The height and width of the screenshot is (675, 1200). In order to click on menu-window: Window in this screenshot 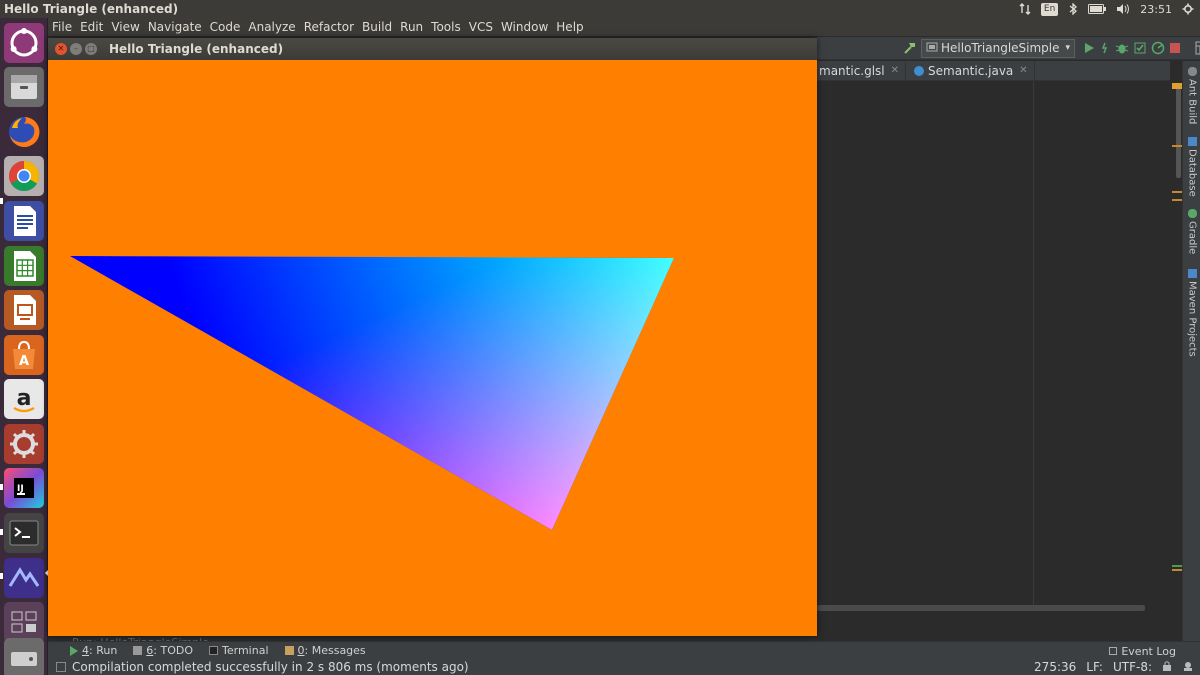, I will do `click(524, 27)`.